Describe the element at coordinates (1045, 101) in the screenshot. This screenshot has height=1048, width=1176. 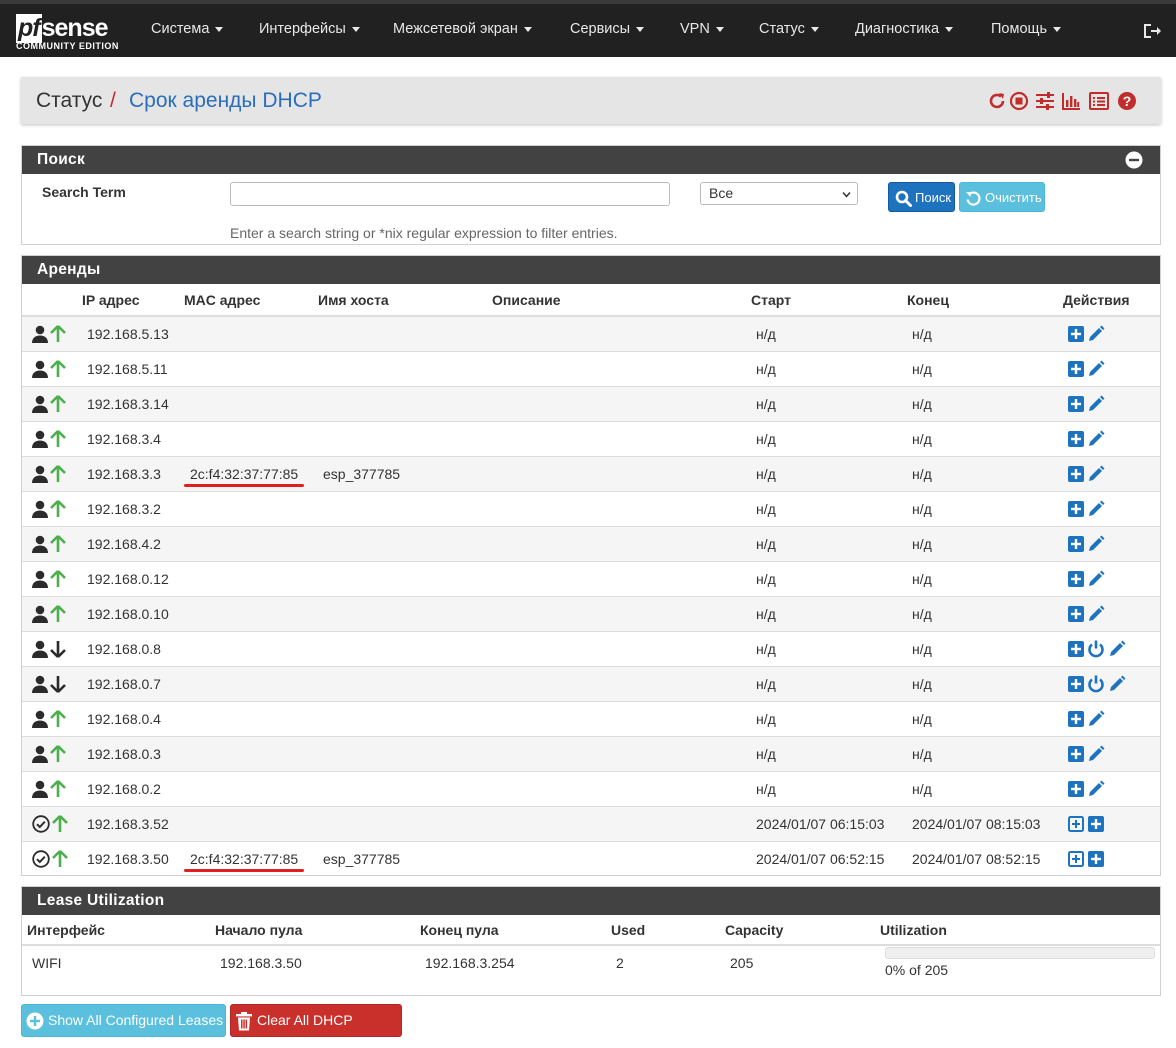
I see `settings-sliders-icon` at that location.